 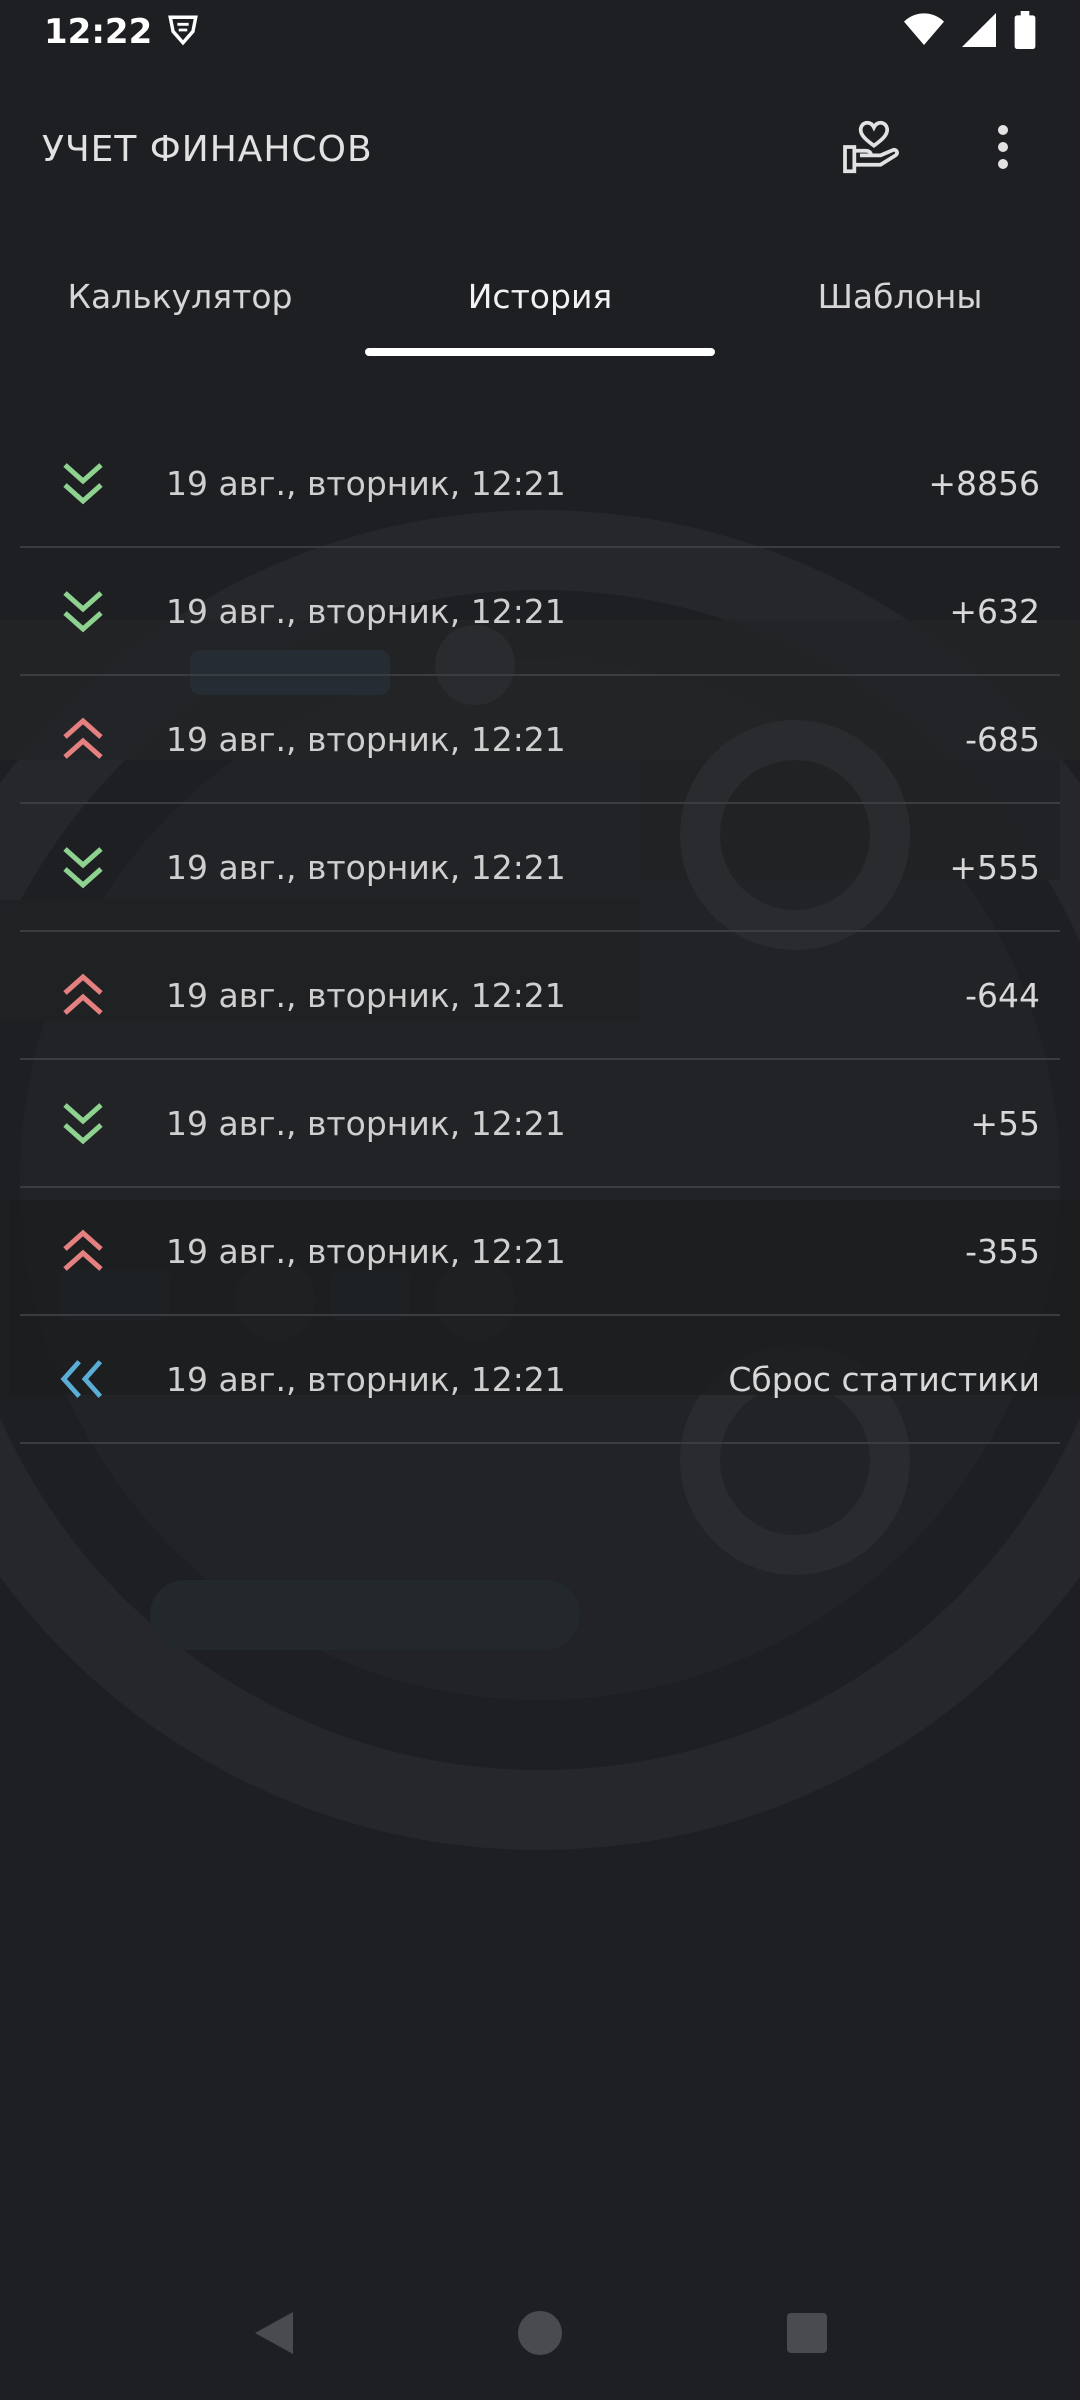 I want to click on battery-icon, so click(x=1025, y=32).